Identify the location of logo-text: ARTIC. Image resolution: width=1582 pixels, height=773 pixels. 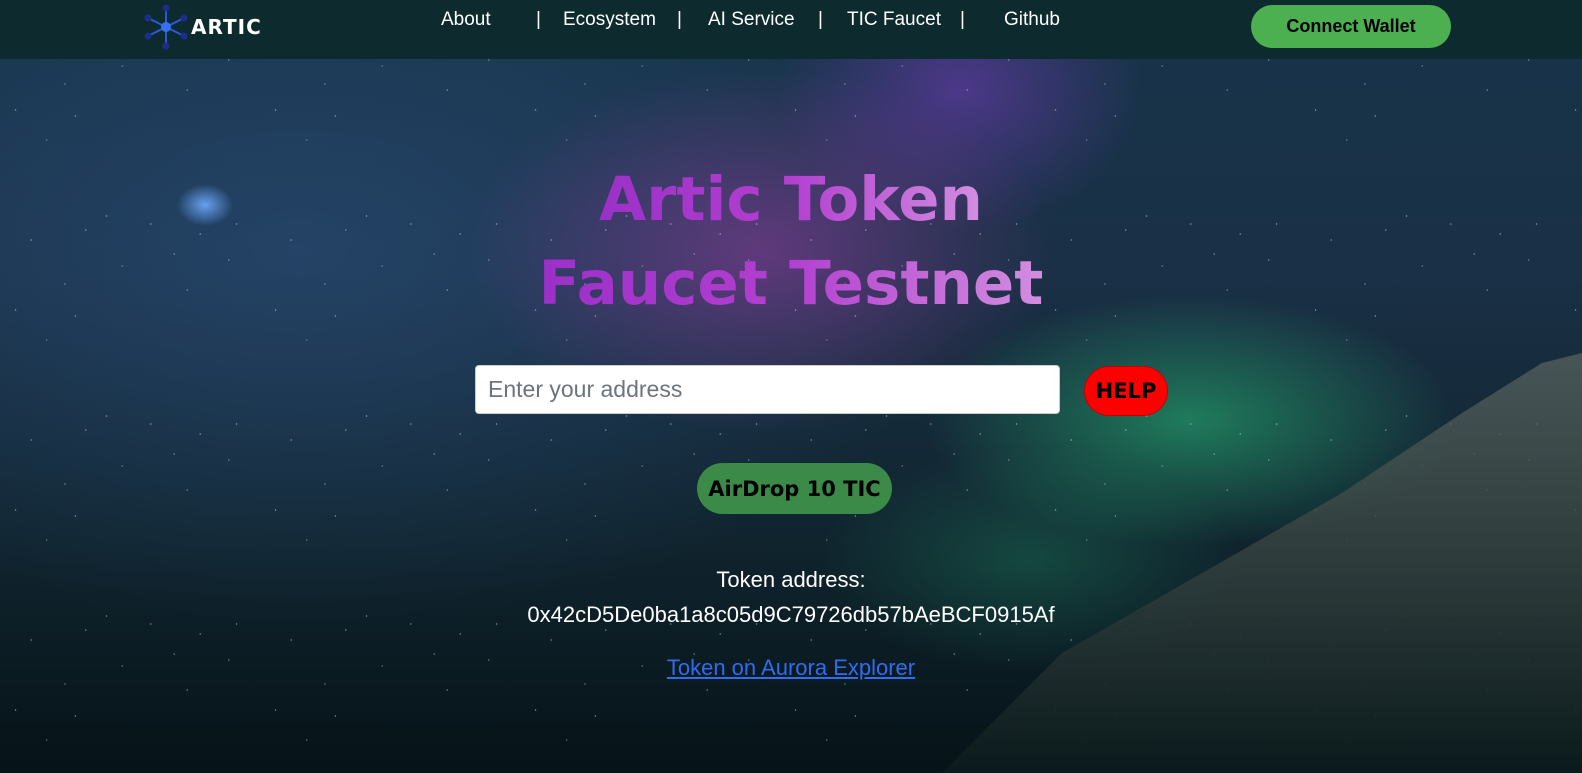
(226, 27).